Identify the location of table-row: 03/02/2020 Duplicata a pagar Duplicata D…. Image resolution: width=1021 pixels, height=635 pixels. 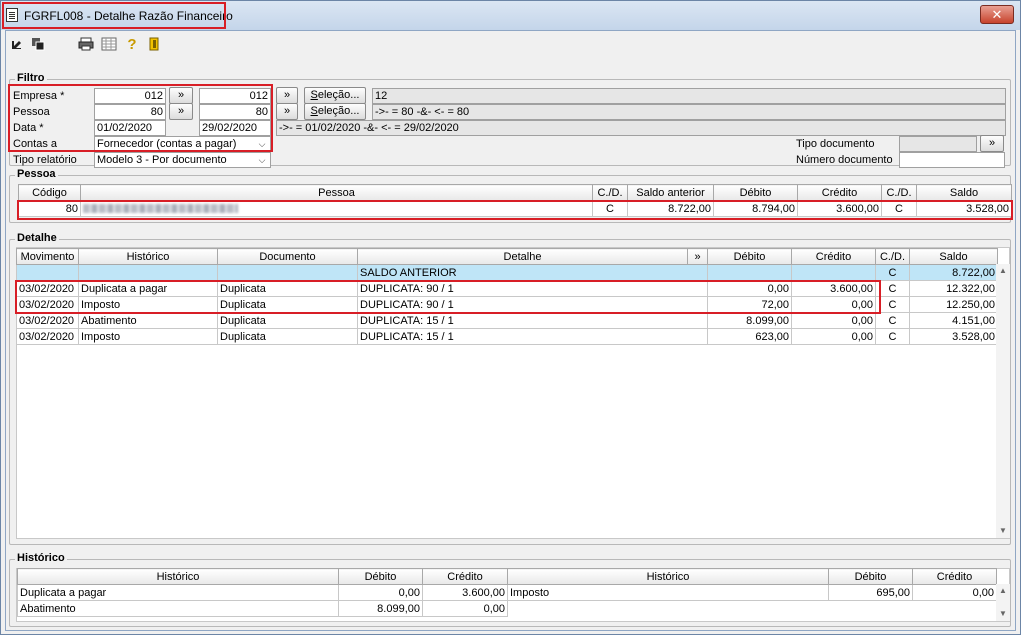
(507, 288).